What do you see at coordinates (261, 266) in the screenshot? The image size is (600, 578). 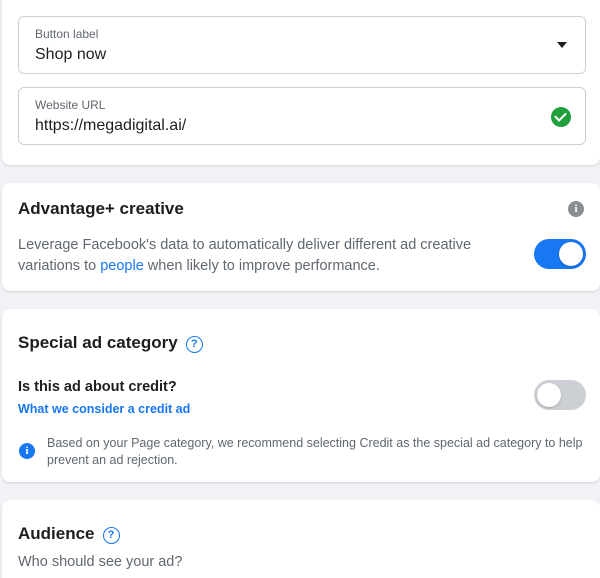 I see `description-text-2: when likely to improve performance.` at bounding box center [261, 266].